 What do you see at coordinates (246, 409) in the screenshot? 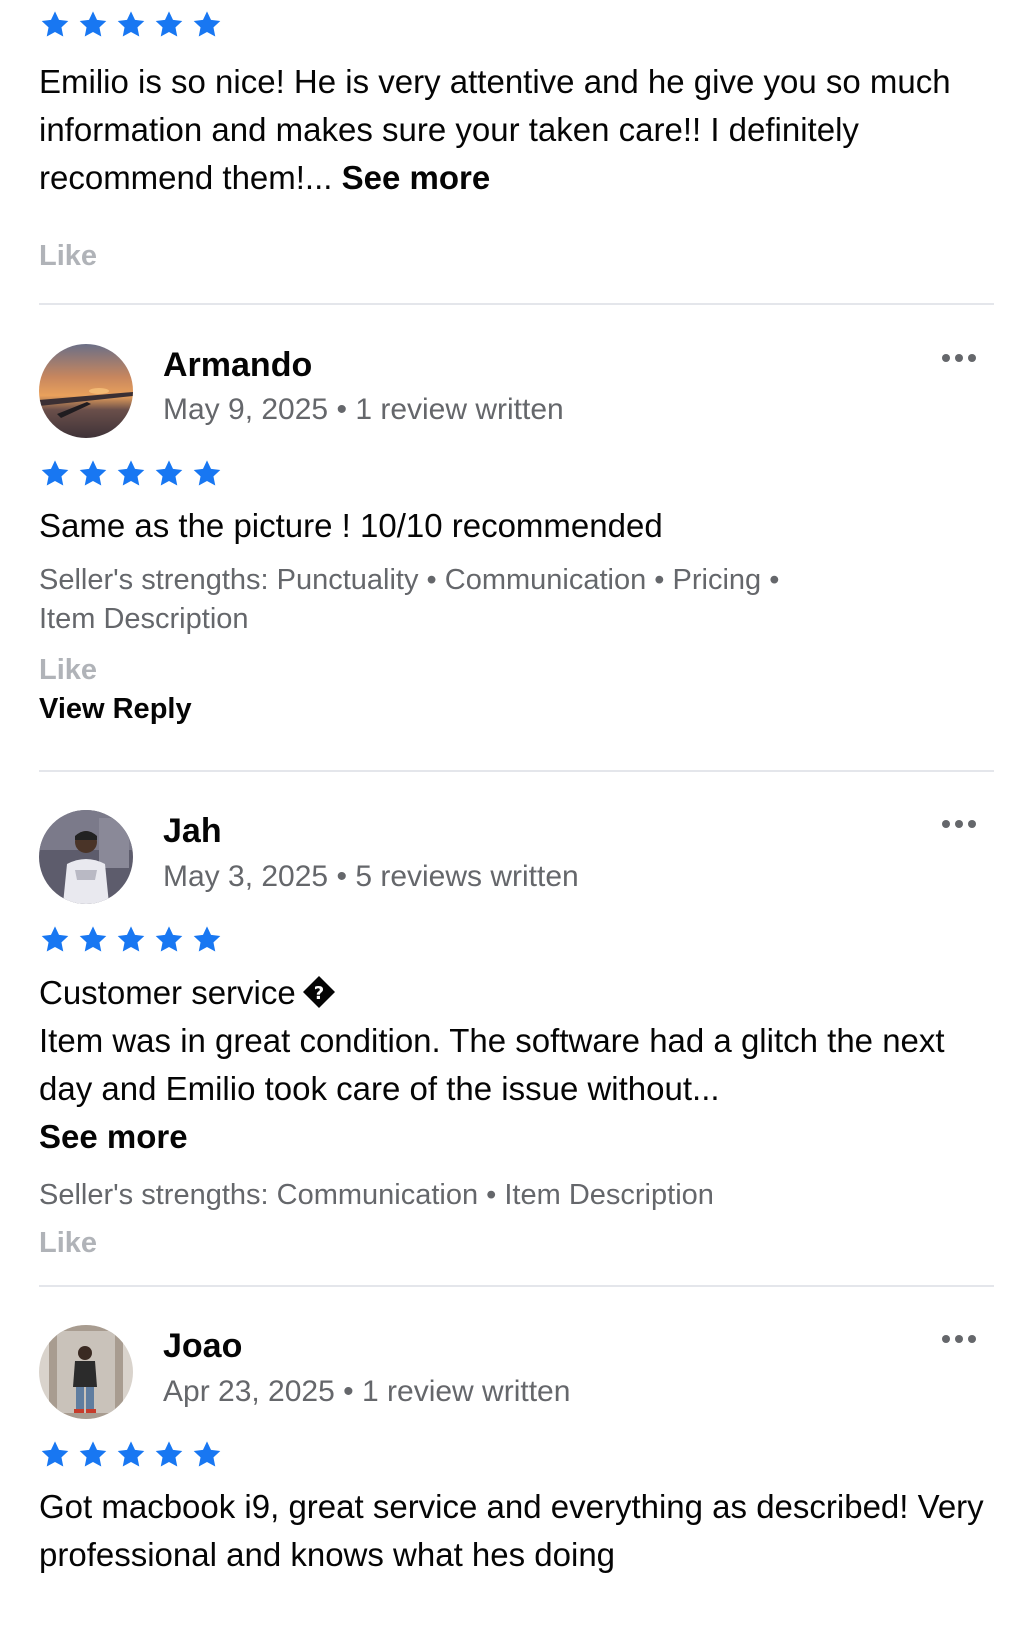
I see `review-date: May 9, 2025` at bounding box center [246, 409].